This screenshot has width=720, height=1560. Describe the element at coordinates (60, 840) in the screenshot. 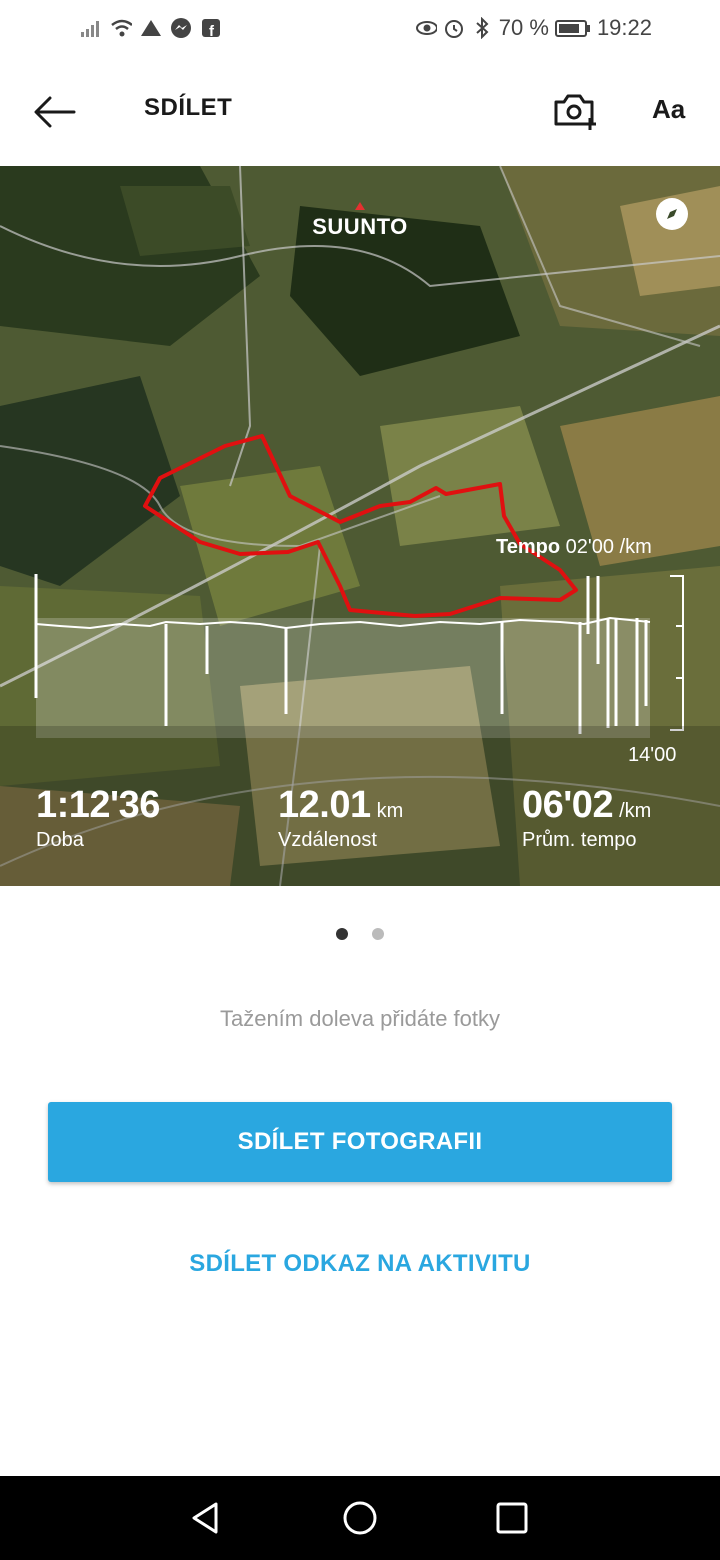

I see `stat-label: Doba` at that location.